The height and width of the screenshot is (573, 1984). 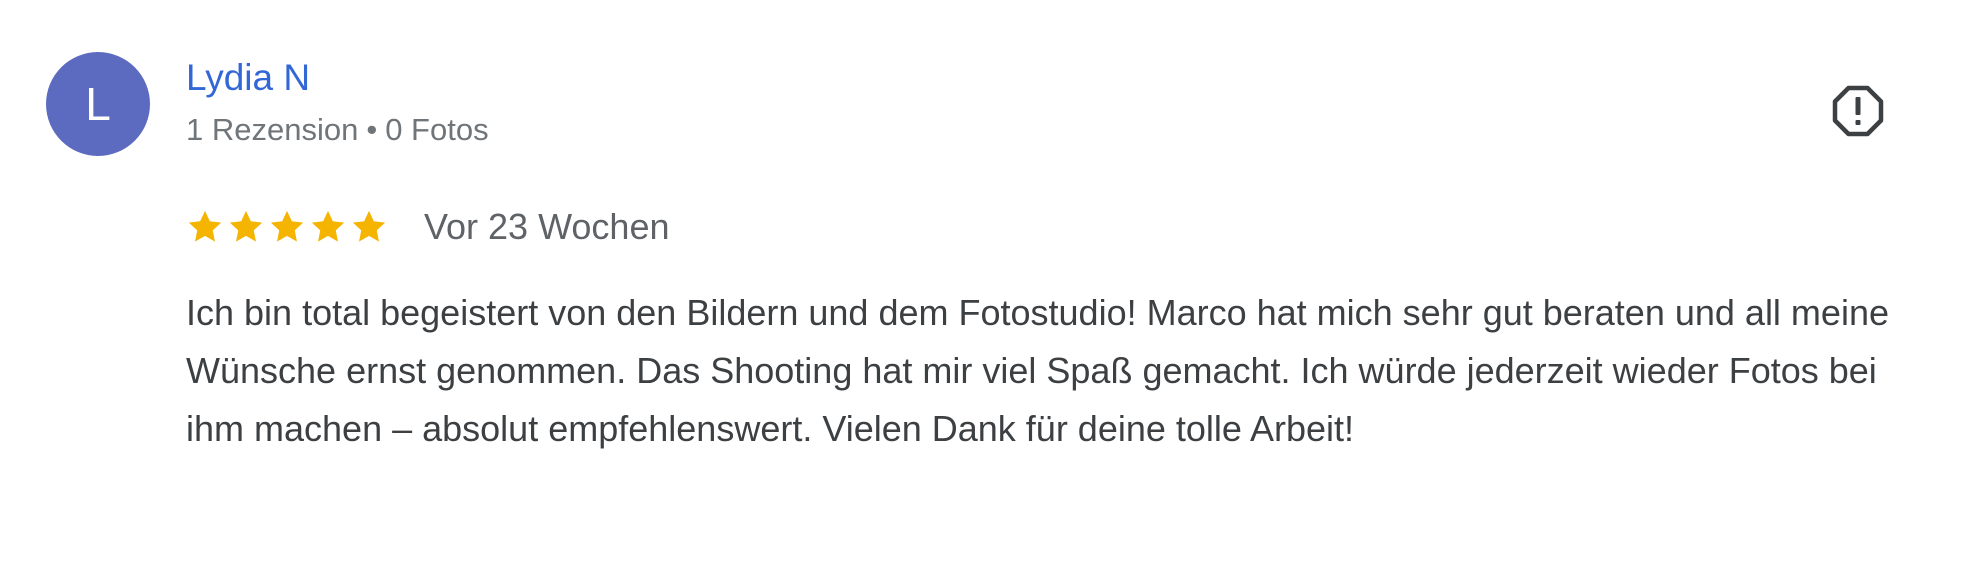 What do you see at coordinates (248, 78) in the screenshot?
I see `author-name-link: Lydia N` at bounding box center [248, 78].